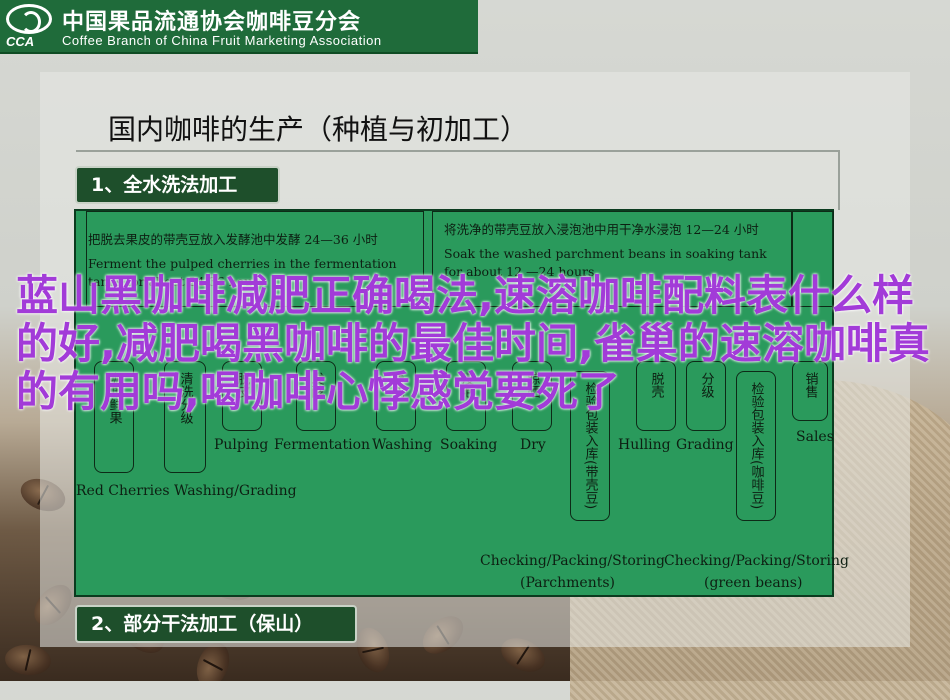  I want to click on note2-cn: 将洗净的带壳豆放入浸泡池中用干净水浸泡 12—24 小时, so click(601, 229).